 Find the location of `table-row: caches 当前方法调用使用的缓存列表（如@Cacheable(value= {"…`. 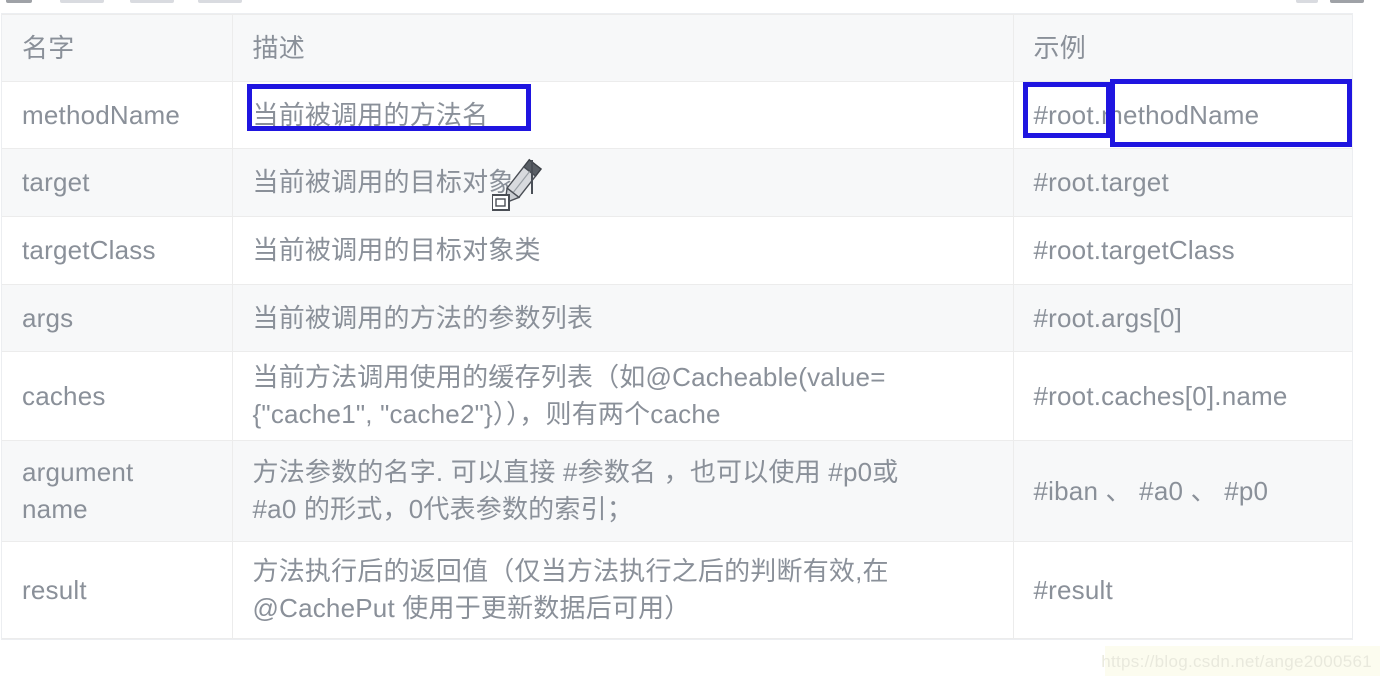

table-row: caches 当前方法调用使用的缓存列表（如@Cacheable(value= {"… is located at coordinates (677, 396).